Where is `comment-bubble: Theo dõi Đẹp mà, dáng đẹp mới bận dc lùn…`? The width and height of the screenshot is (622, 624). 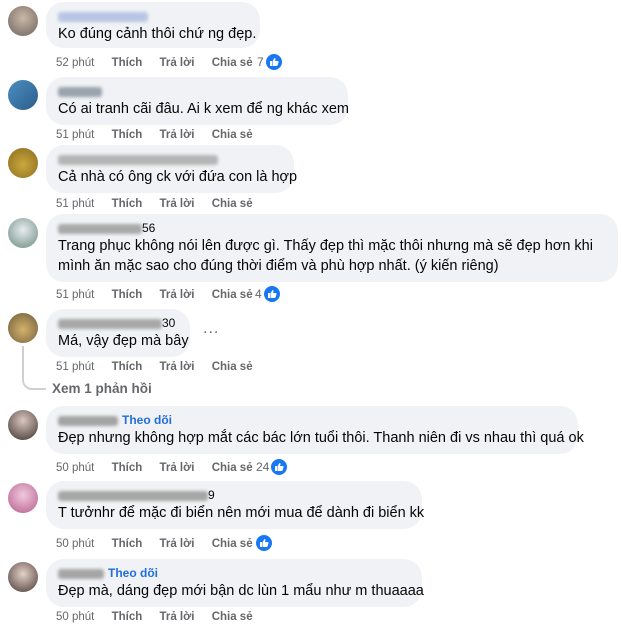
comment-bubble: Theo dõi Đẹp mà, dáng đẹp mới bận dc lùn… is located at coordinates (235, 583).